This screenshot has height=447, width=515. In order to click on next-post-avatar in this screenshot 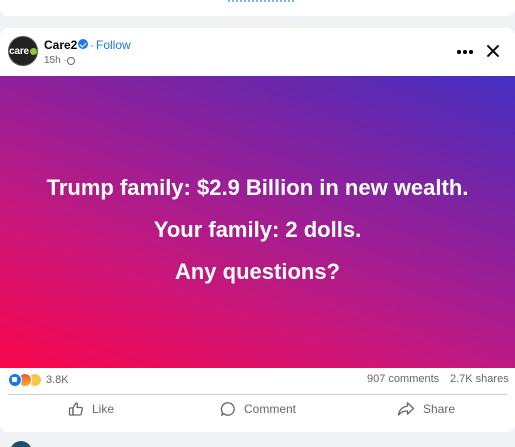, I will do `click(21, 444)`.